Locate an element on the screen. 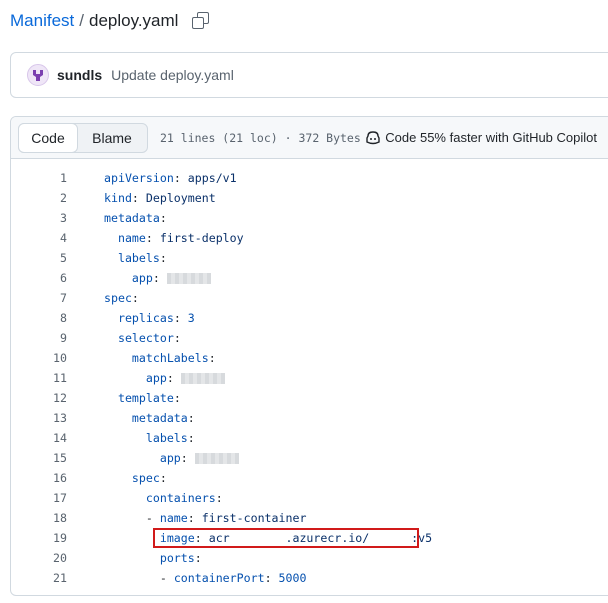 The width and height of the screenshot is (608, 603). line-number: 3 is located at coordinates (39, 218).